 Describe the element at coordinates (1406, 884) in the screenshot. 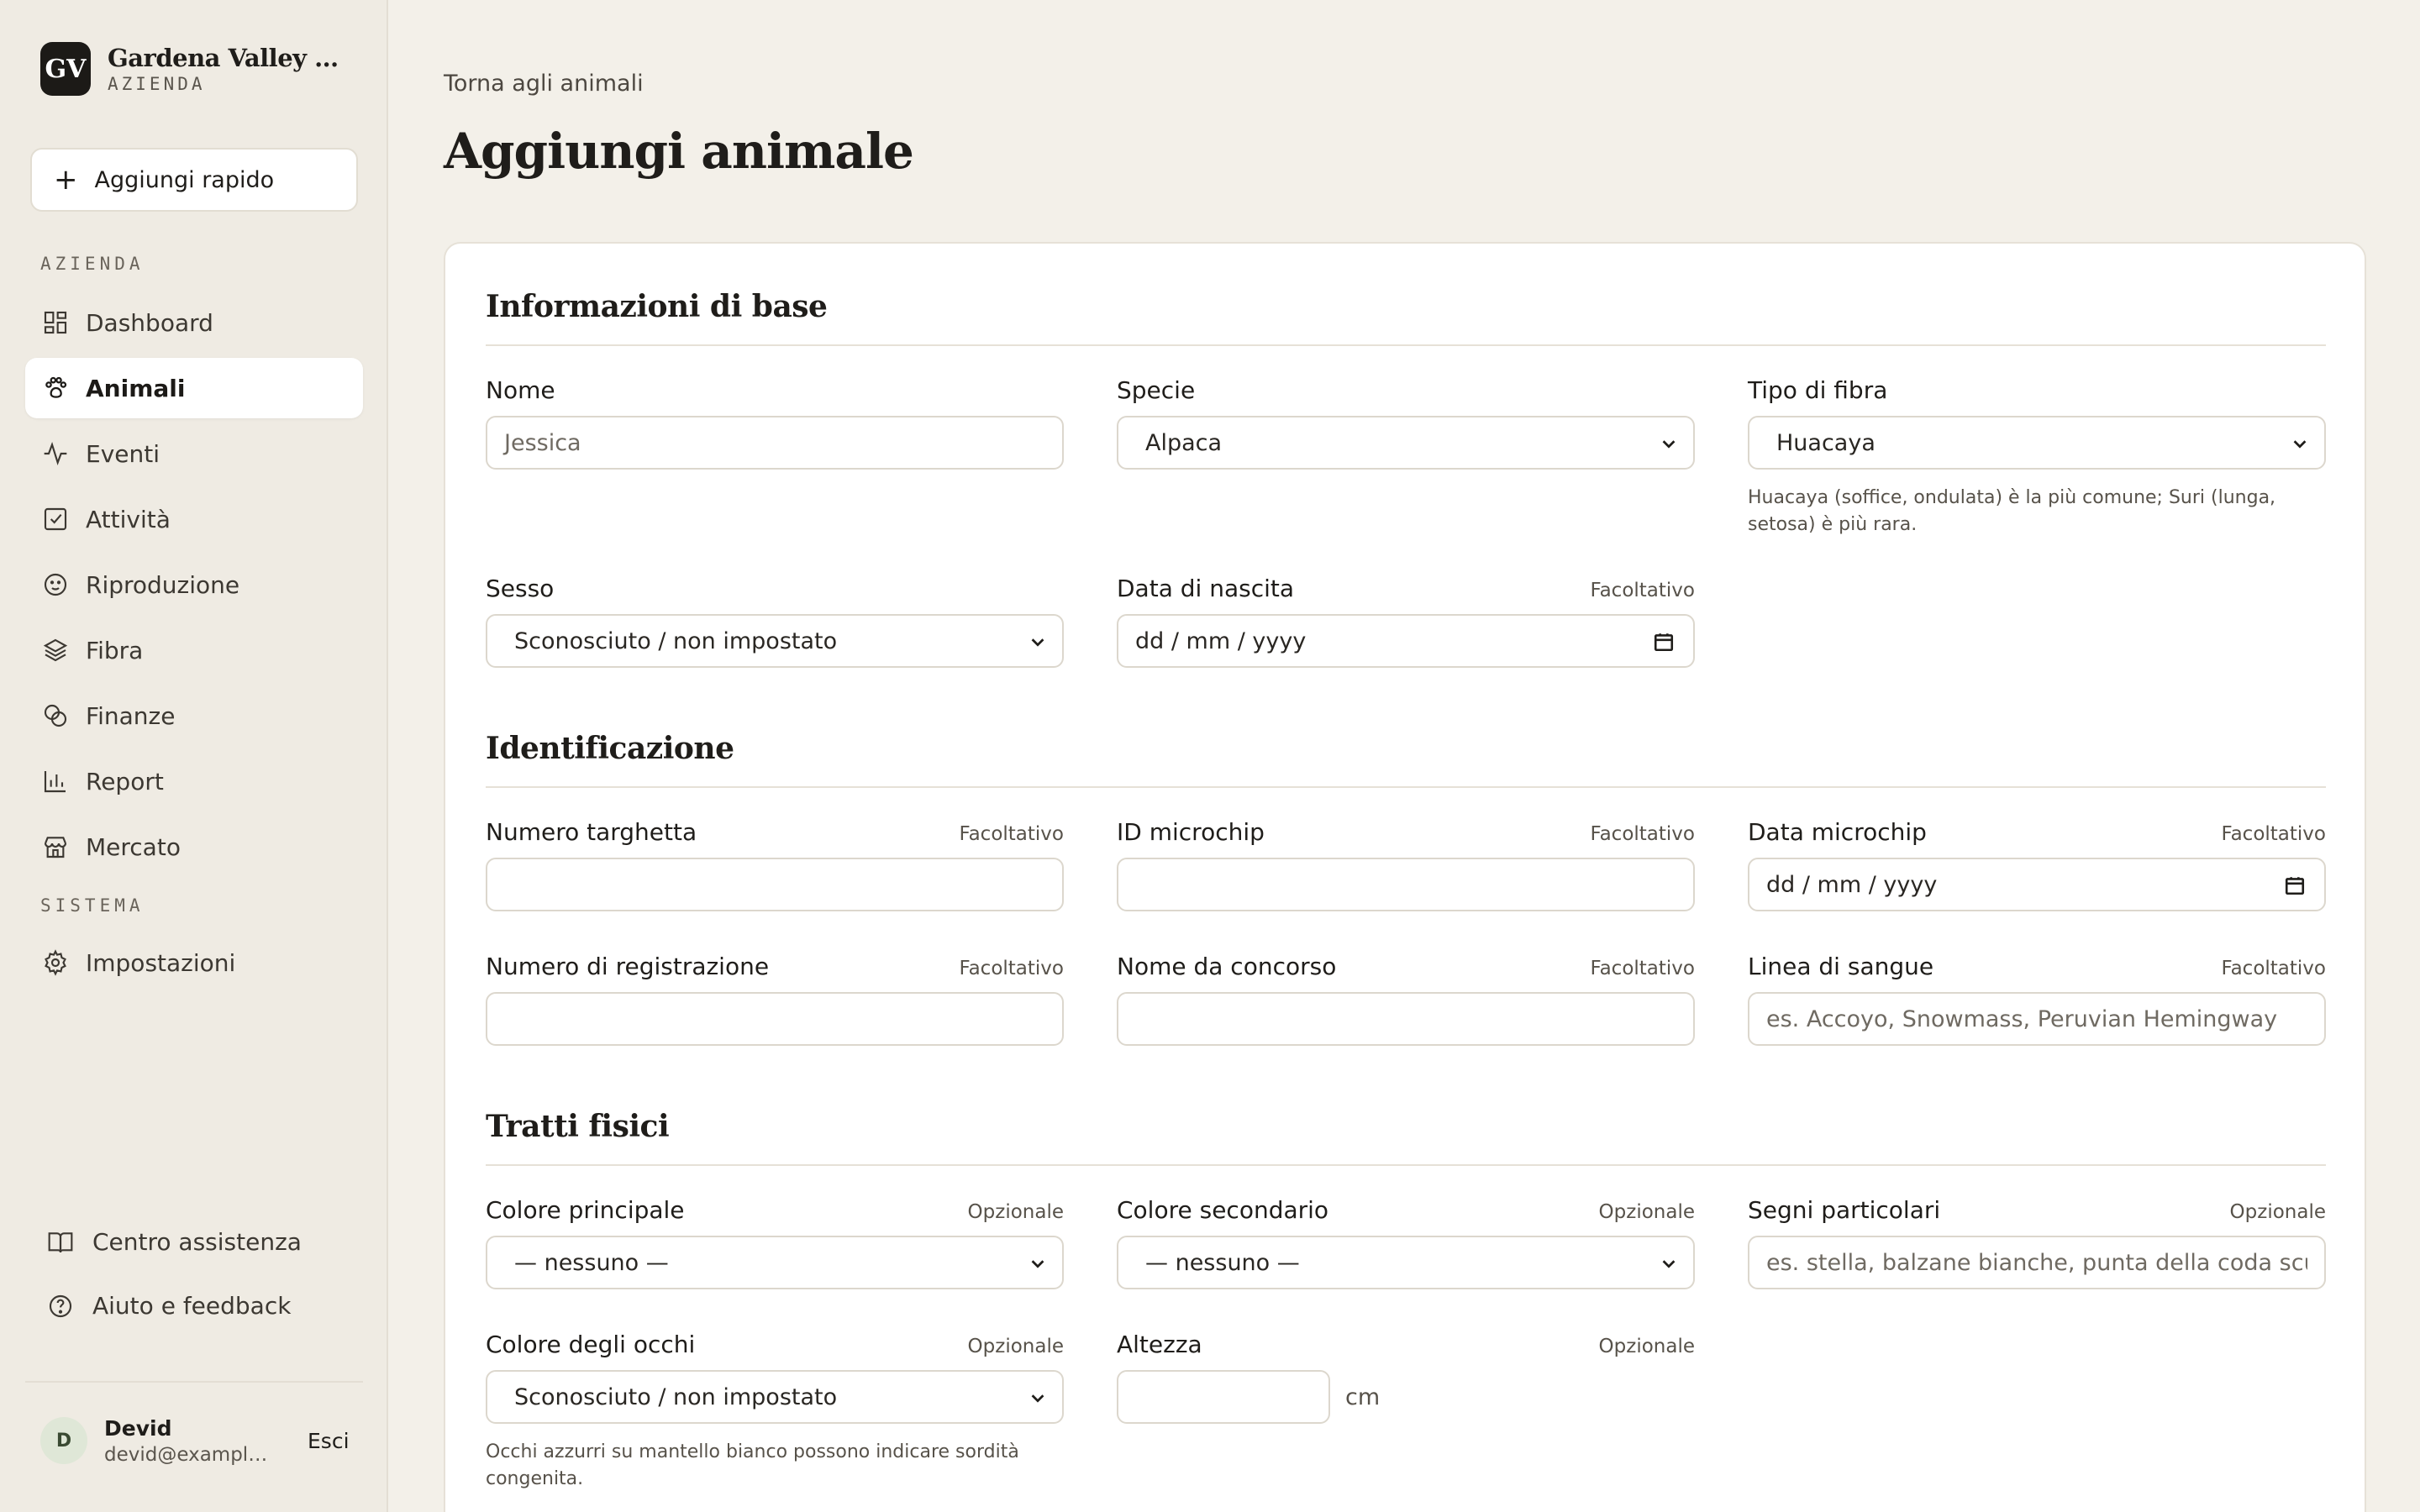

I see `microchip-id-input` at that location.